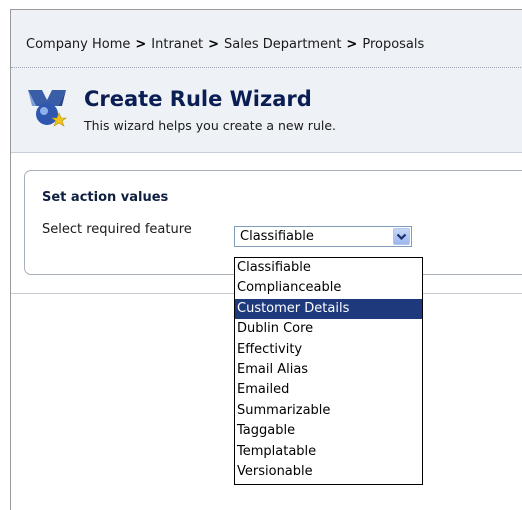 This screenshot has height=510, width=522. I want to click on dropdown-option-templatable: Templatable, so click(328, 452).